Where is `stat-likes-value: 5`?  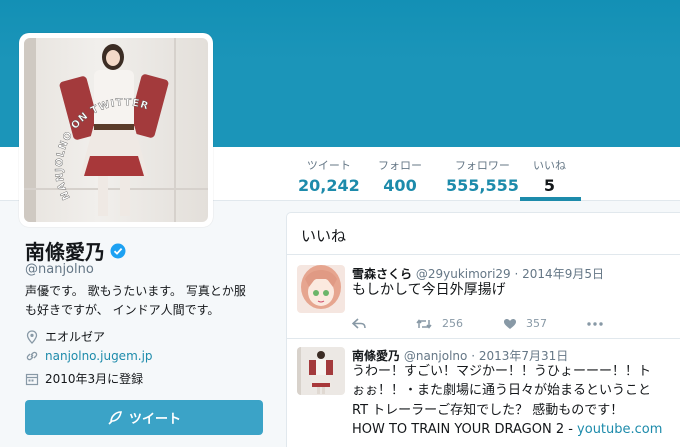 stat-likes-value: 5 is located at coordinates (549, 185).